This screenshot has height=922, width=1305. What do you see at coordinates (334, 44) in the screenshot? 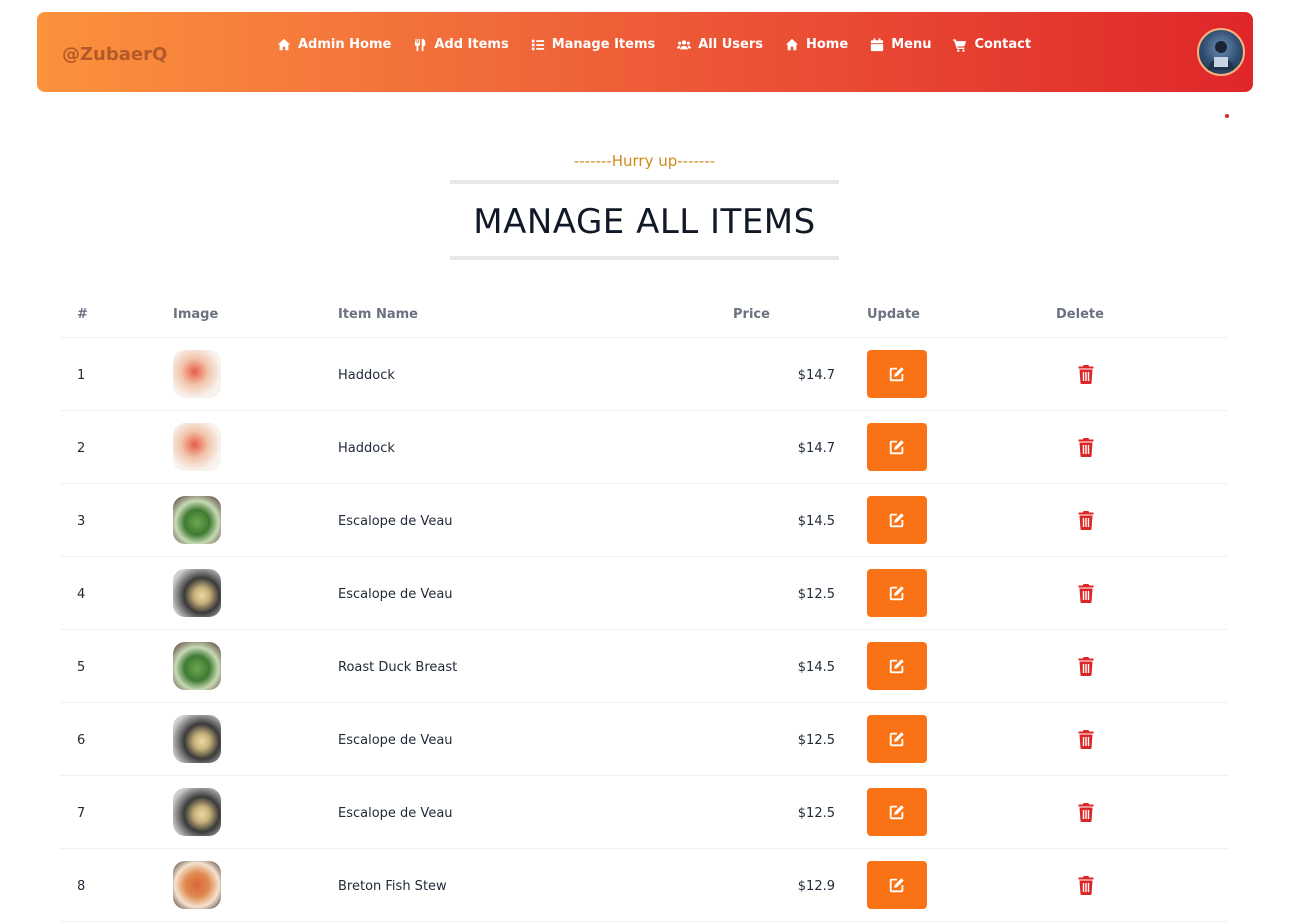
I see `nav-item-admin-home: Admin Home` at bounding box center [334, 44].